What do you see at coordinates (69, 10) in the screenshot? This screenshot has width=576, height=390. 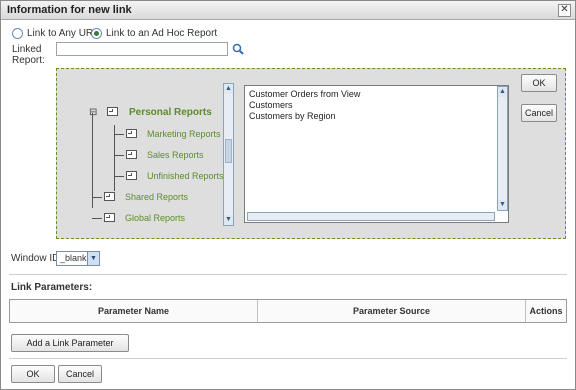 I see `dialog-title: Information for new link` at bounding box center [69, 10].